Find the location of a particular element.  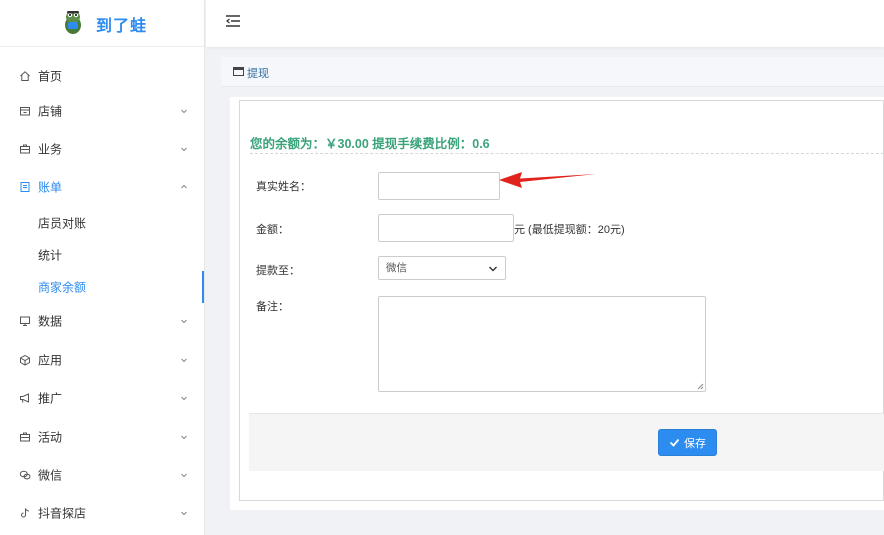

tiktok-icon is located at coordinates (25, 513).